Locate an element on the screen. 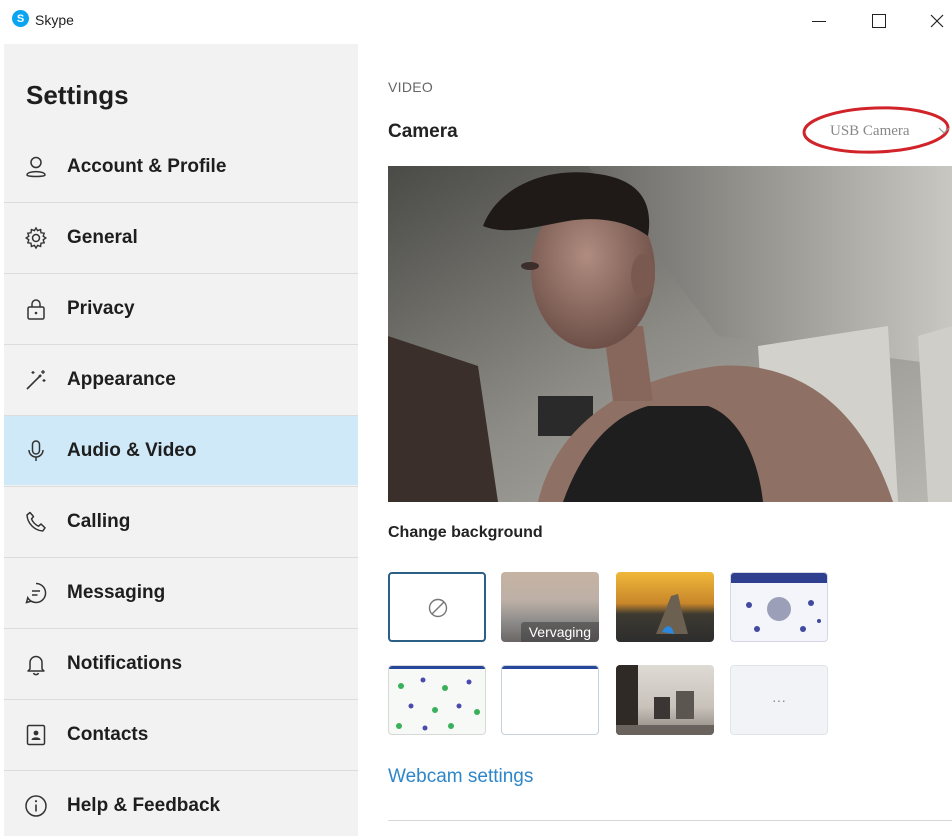 The width and height of the screenshot is (952, 840). change-background-label: Change background is located at coordinates (465, 532).